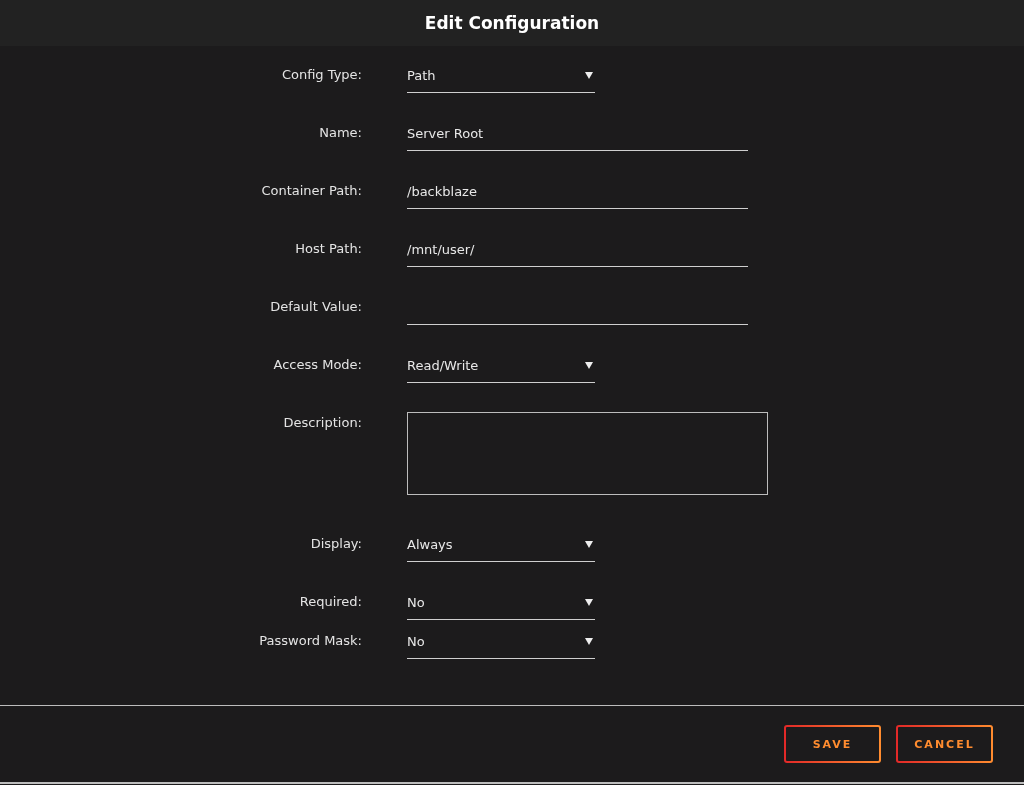 This screenshot has width=1024, height=785. I want to click on field-label: Description:, so click(322, 422).